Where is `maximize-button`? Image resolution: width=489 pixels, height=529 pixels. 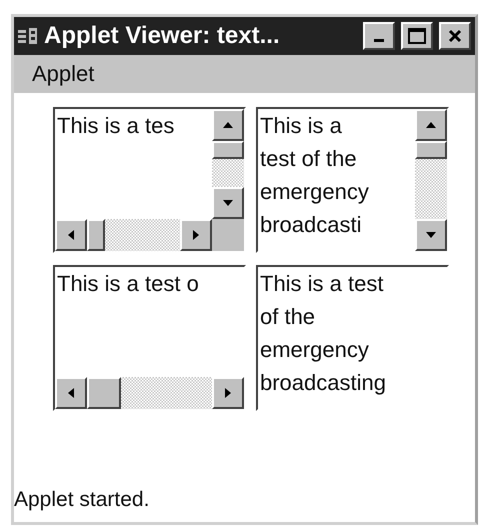
maximize-button is located at coordinates (417, 36).